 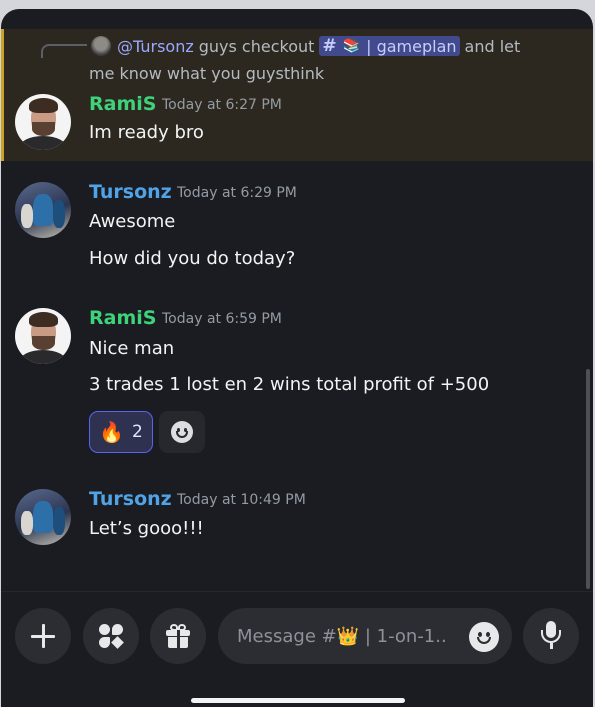 I want to click on scrollbar, so click(x=588, y=479).